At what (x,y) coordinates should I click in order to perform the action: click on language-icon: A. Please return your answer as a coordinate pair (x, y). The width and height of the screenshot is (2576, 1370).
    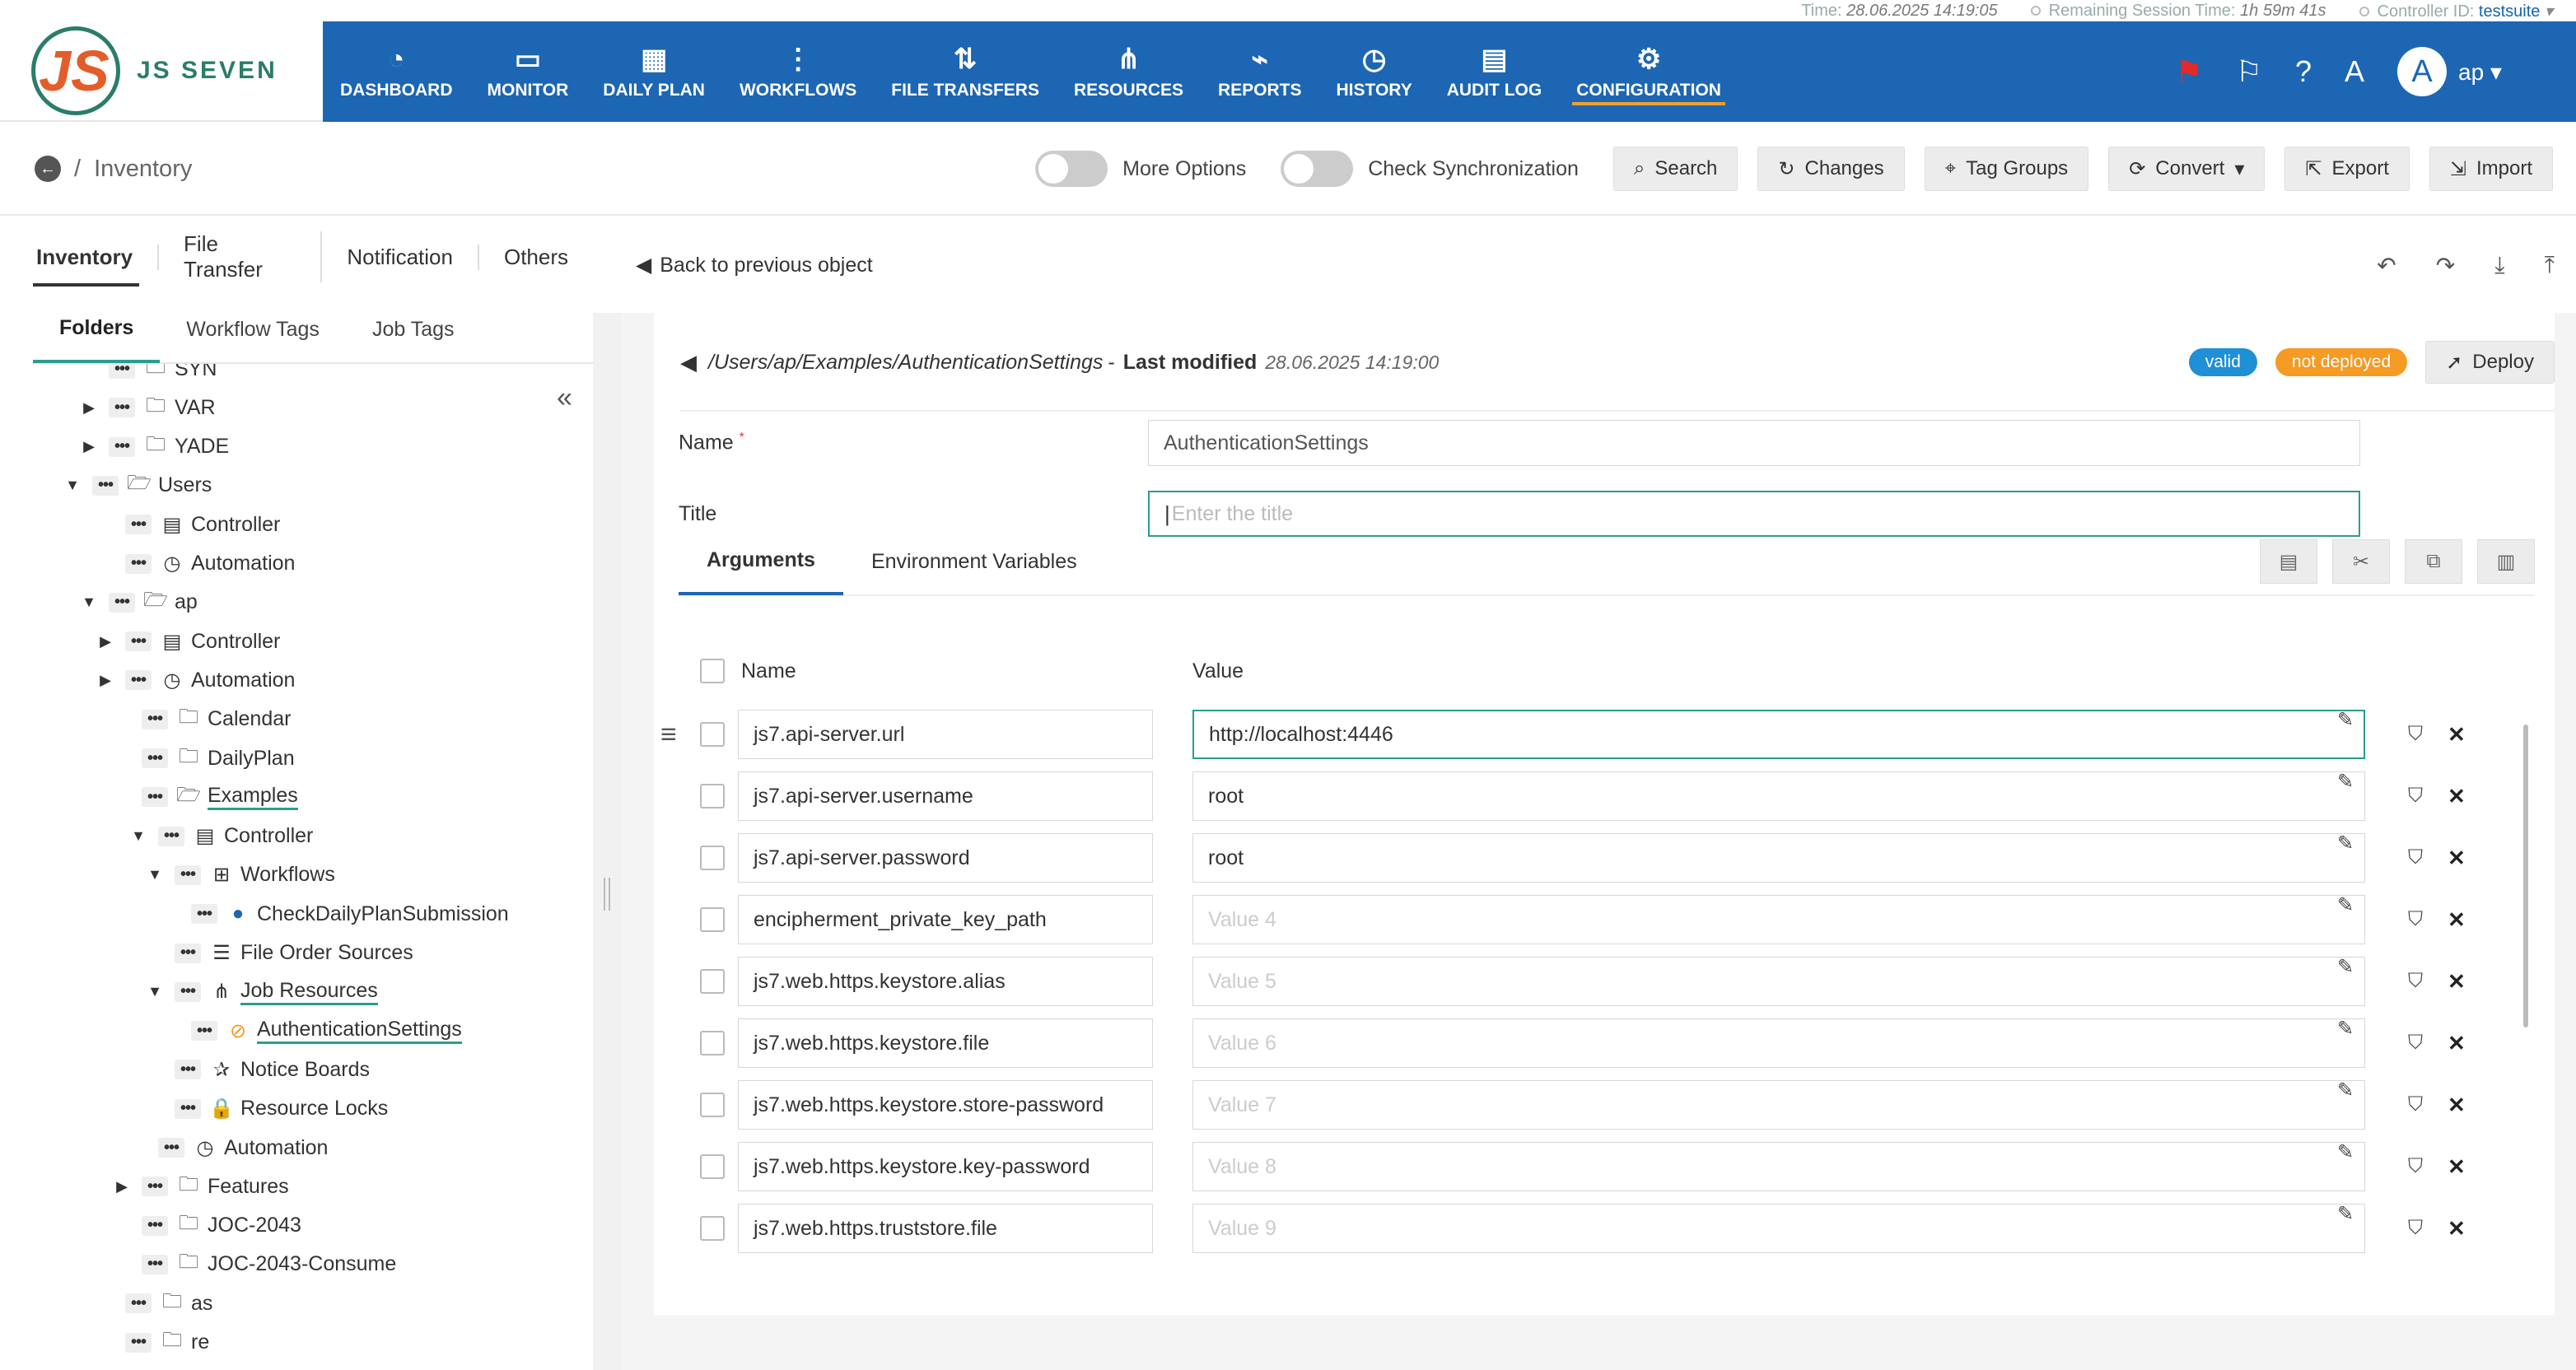
    Looking at the image, I should click on (2354, 71).